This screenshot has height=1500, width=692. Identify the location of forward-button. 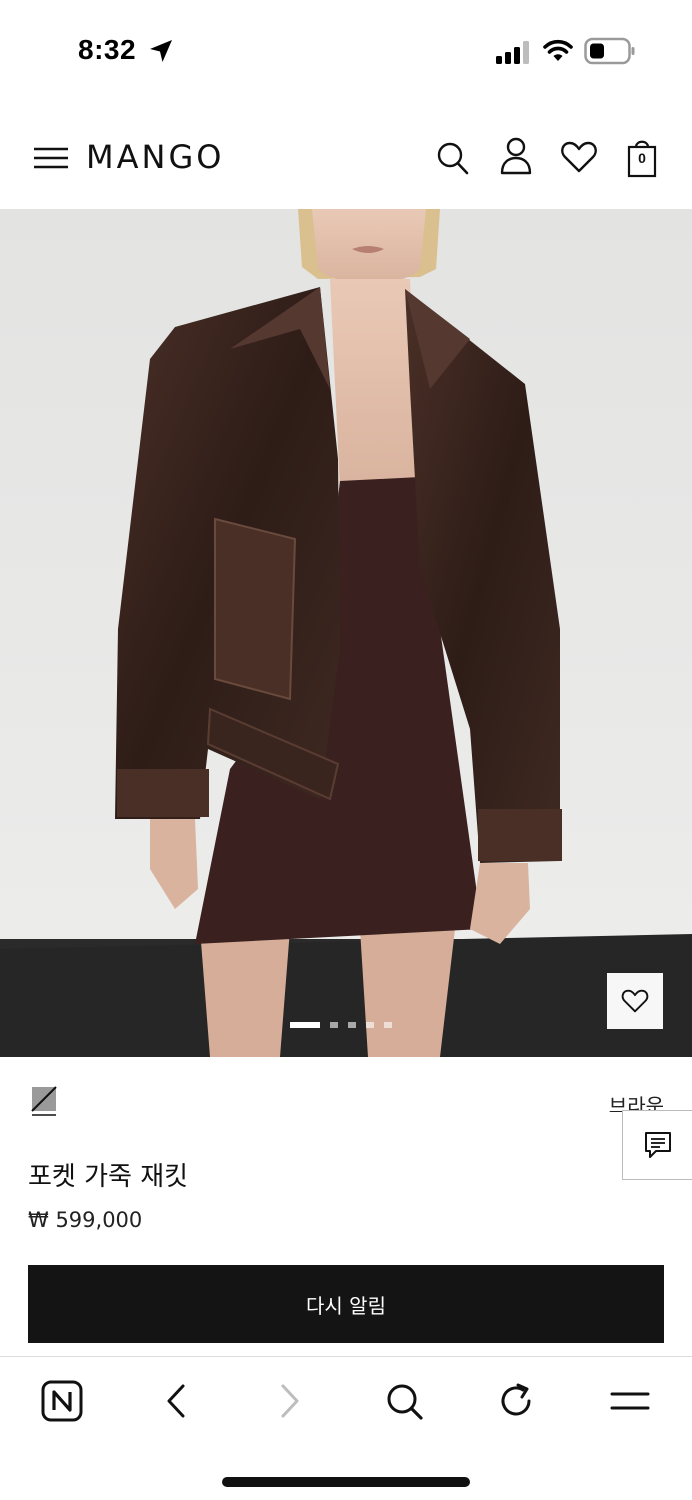
(290, 1401).